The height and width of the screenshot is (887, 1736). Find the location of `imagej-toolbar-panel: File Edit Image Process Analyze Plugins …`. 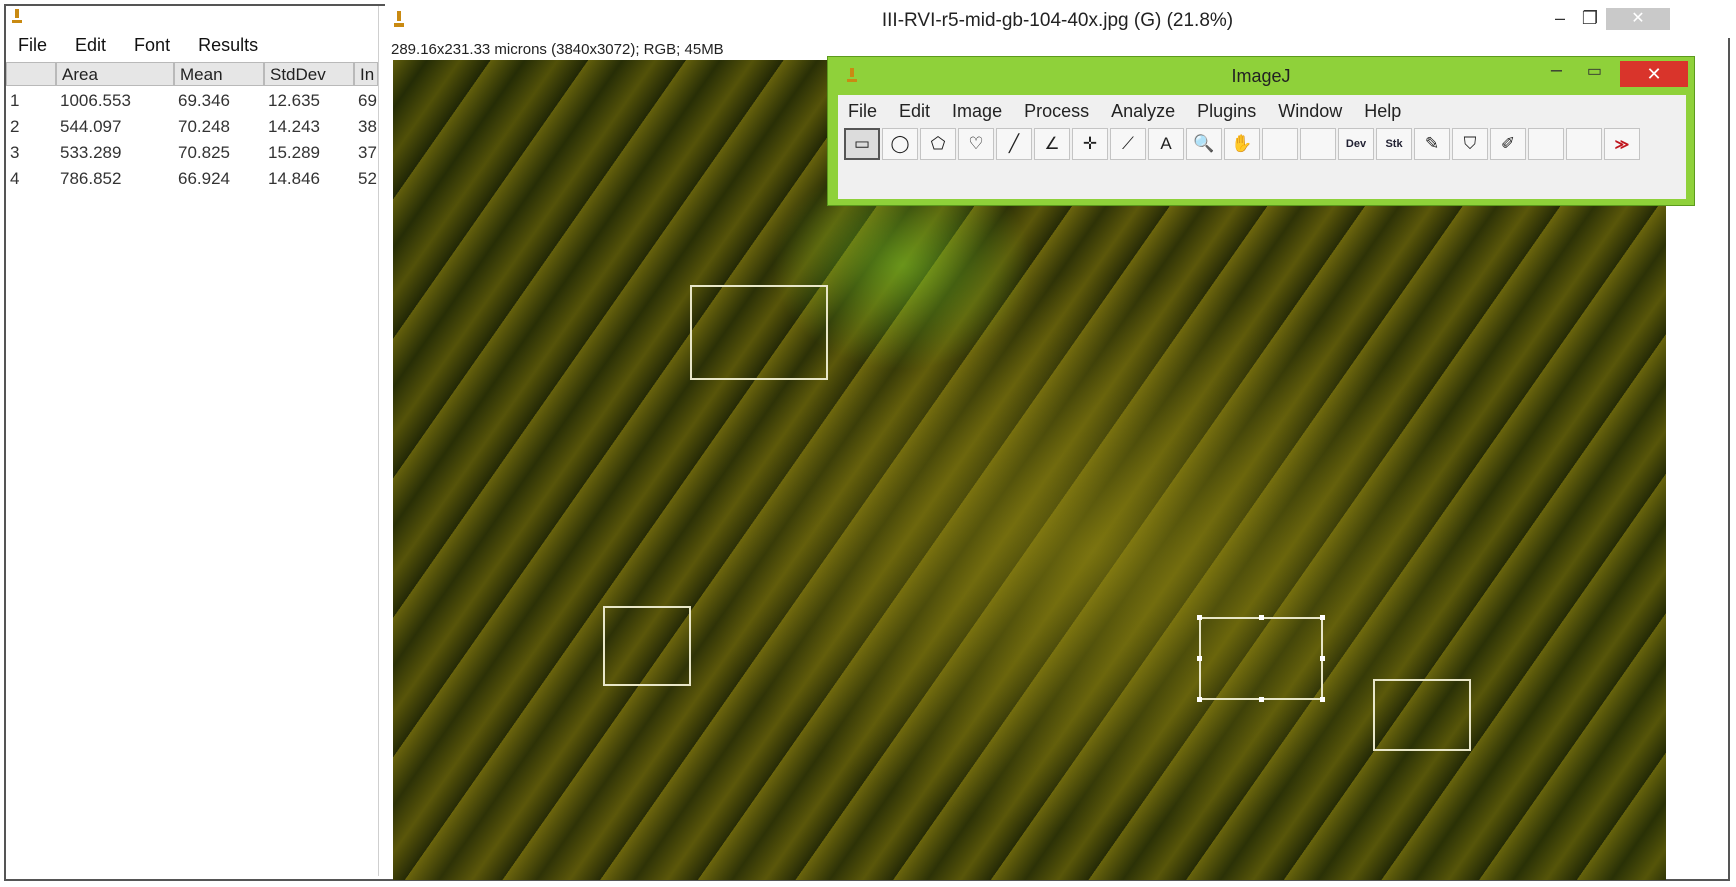

imagej-toolbar-panel: File Edit Image Process Analyze Plugins … is located at coordinates (1262, 147).